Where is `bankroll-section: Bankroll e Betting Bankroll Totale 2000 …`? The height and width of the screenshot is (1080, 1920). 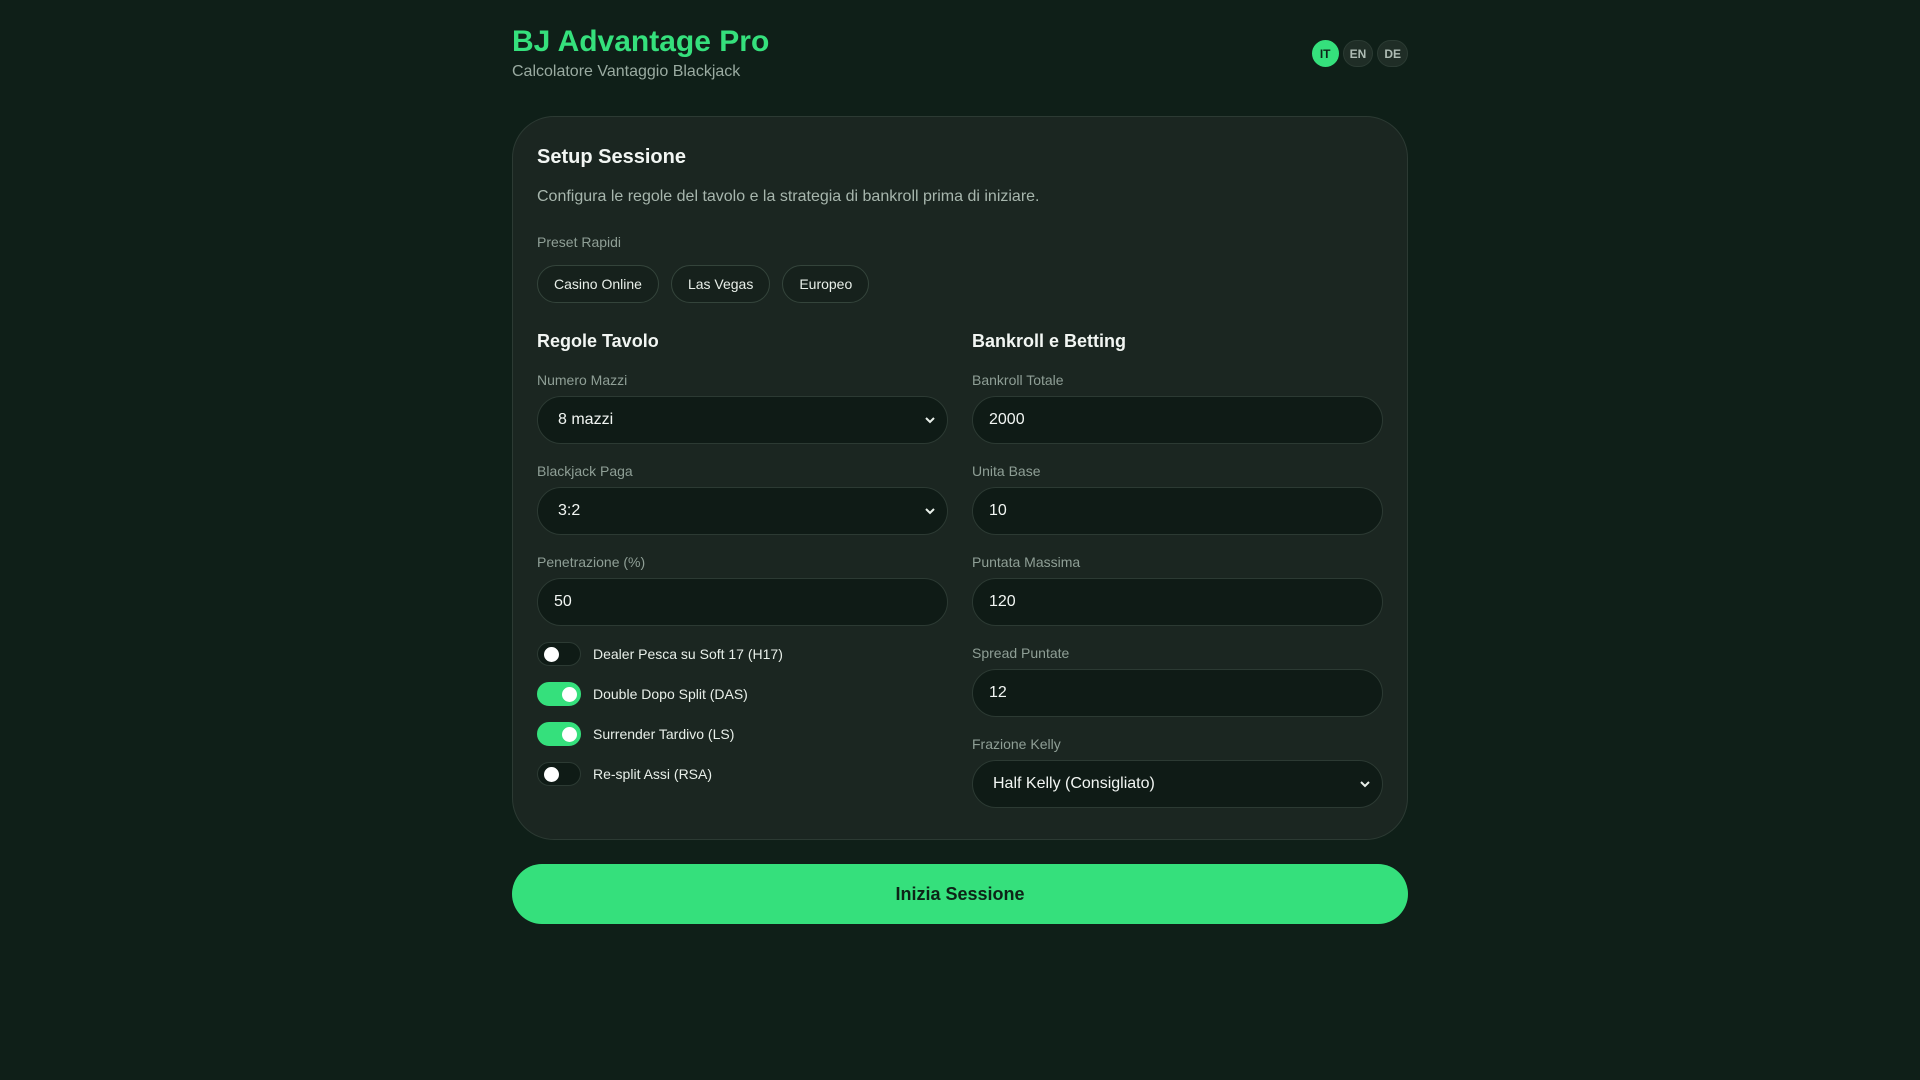
bankroll-section: Bankroll e Betting Bankroll Totale 2000 … is located at coordinates (1177, 569).